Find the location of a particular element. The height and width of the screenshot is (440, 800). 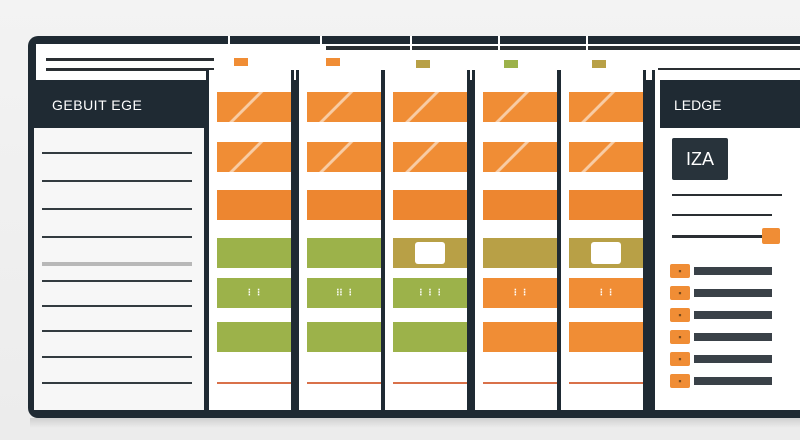

board-card: ⁝ ⁝ ⁝ is located at coordinates (430, 293).